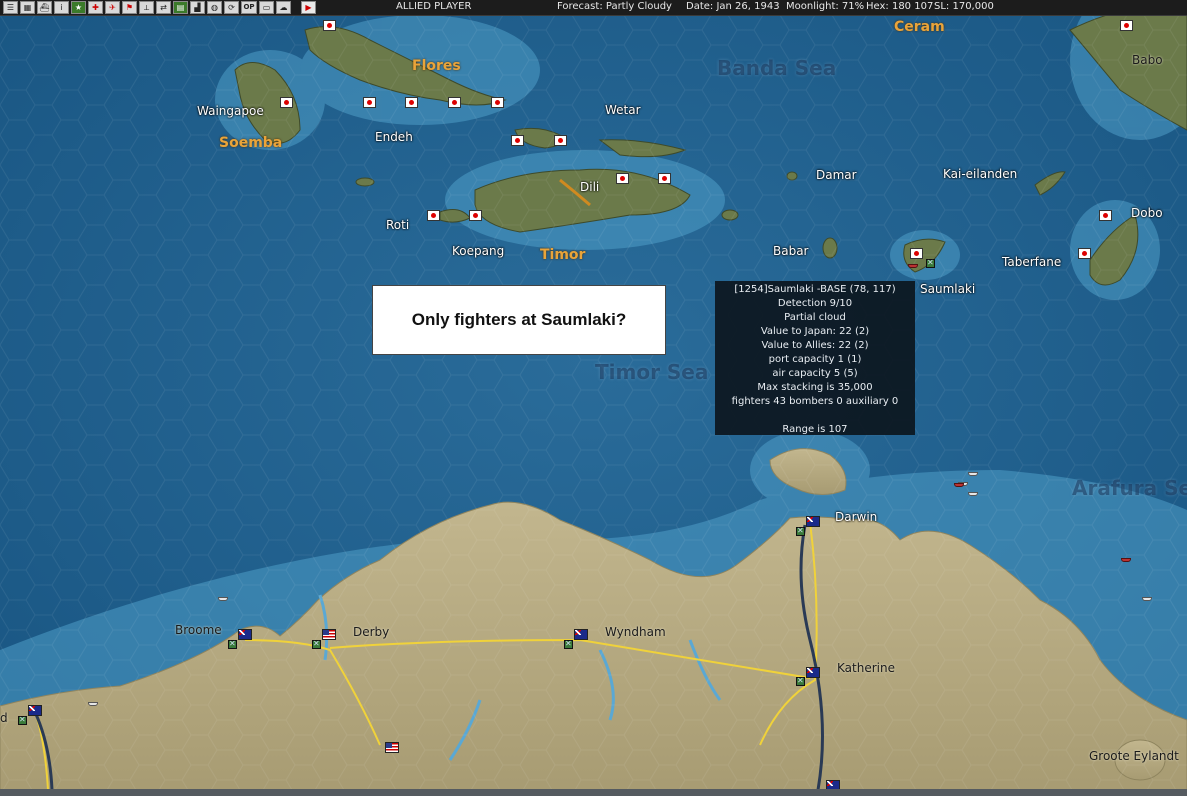 This screenshot has width=1187, height=796. What do you see at coordinates (249, 7) in the screenshot?
I see `op-button: OP` at bounding box center [249, 7].